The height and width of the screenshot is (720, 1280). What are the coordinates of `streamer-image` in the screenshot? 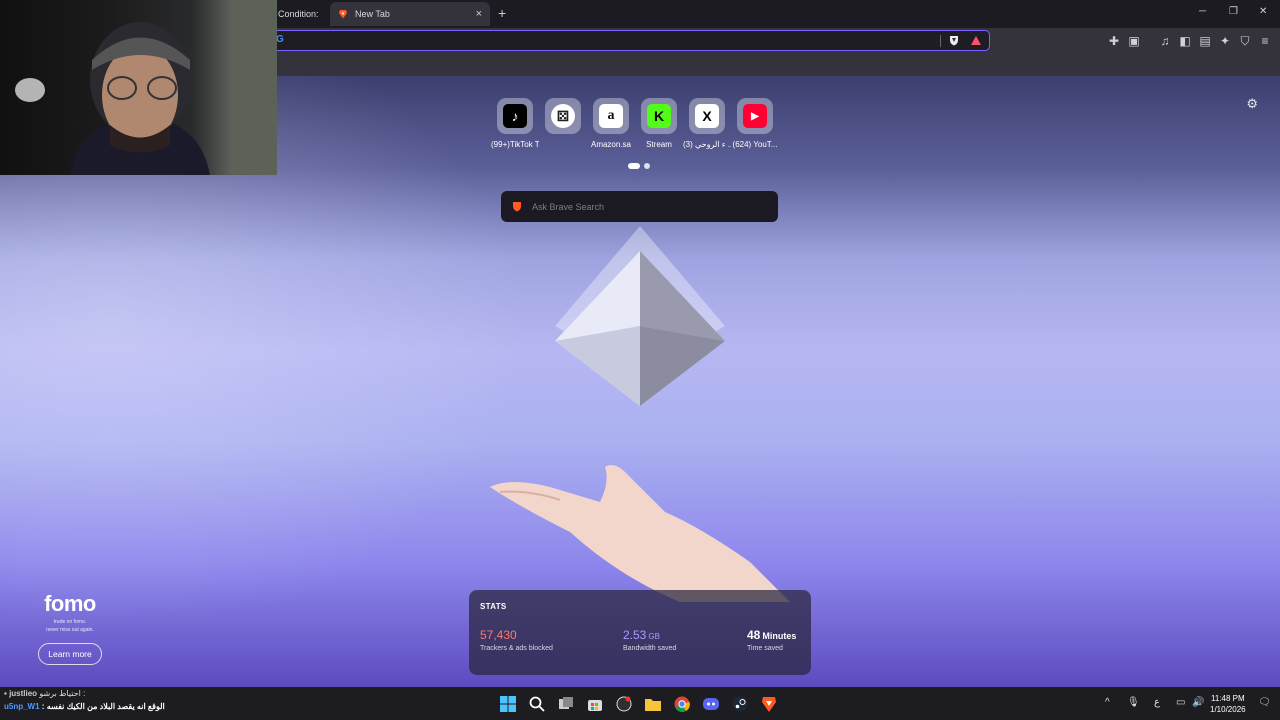 It's located at (146, 87).